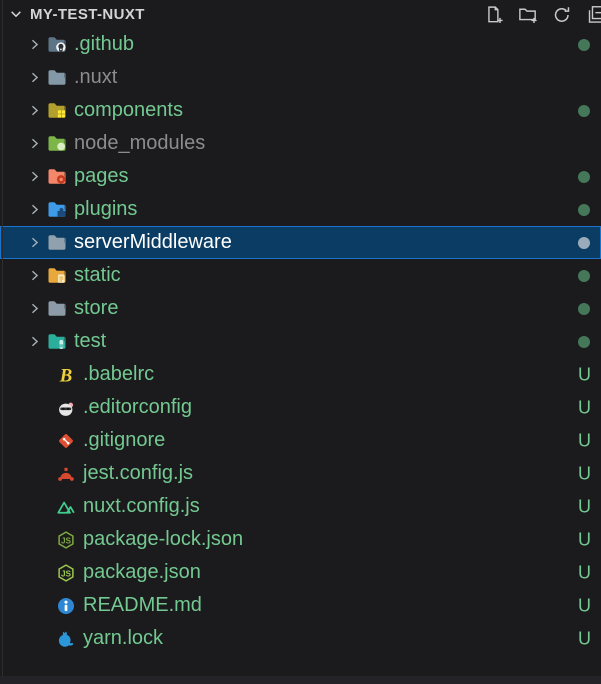  What do you see at coordinates (300, 143) in the screenshot?
I see `tree-item-node_modules: node_modules` at bounding box center [300, 143].